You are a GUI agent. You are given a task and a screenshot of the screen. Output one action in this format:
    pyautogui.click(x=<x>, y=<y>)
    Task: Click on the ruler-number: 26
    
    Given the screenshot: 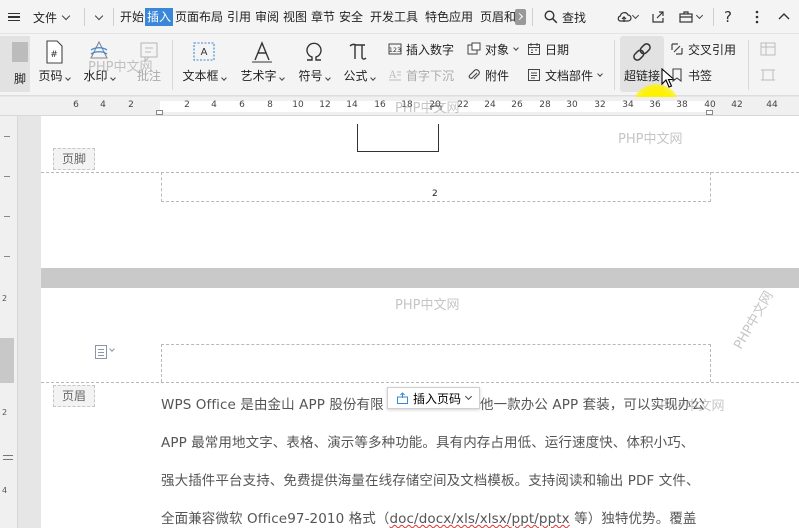 What is the action you would take?
    pyautogui.click(x=517, y=105)
    